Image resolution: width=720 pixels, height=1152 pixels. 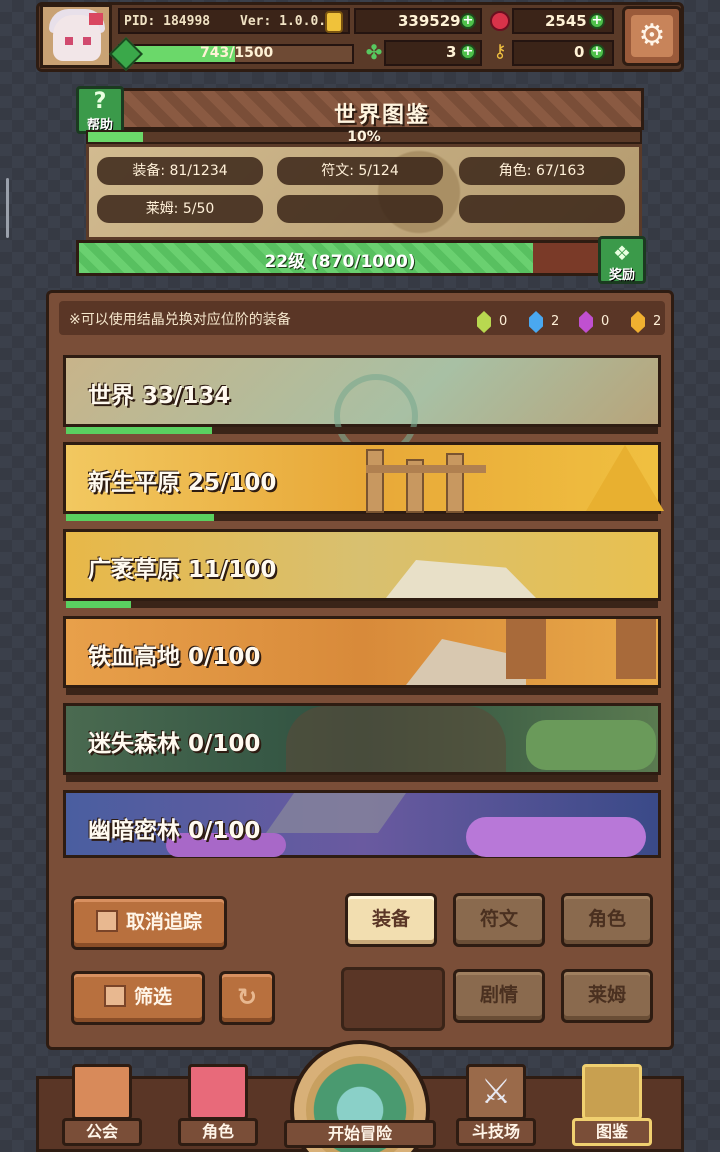 I want to click on refresh-icon: ↻, so click(x=247, y=997).